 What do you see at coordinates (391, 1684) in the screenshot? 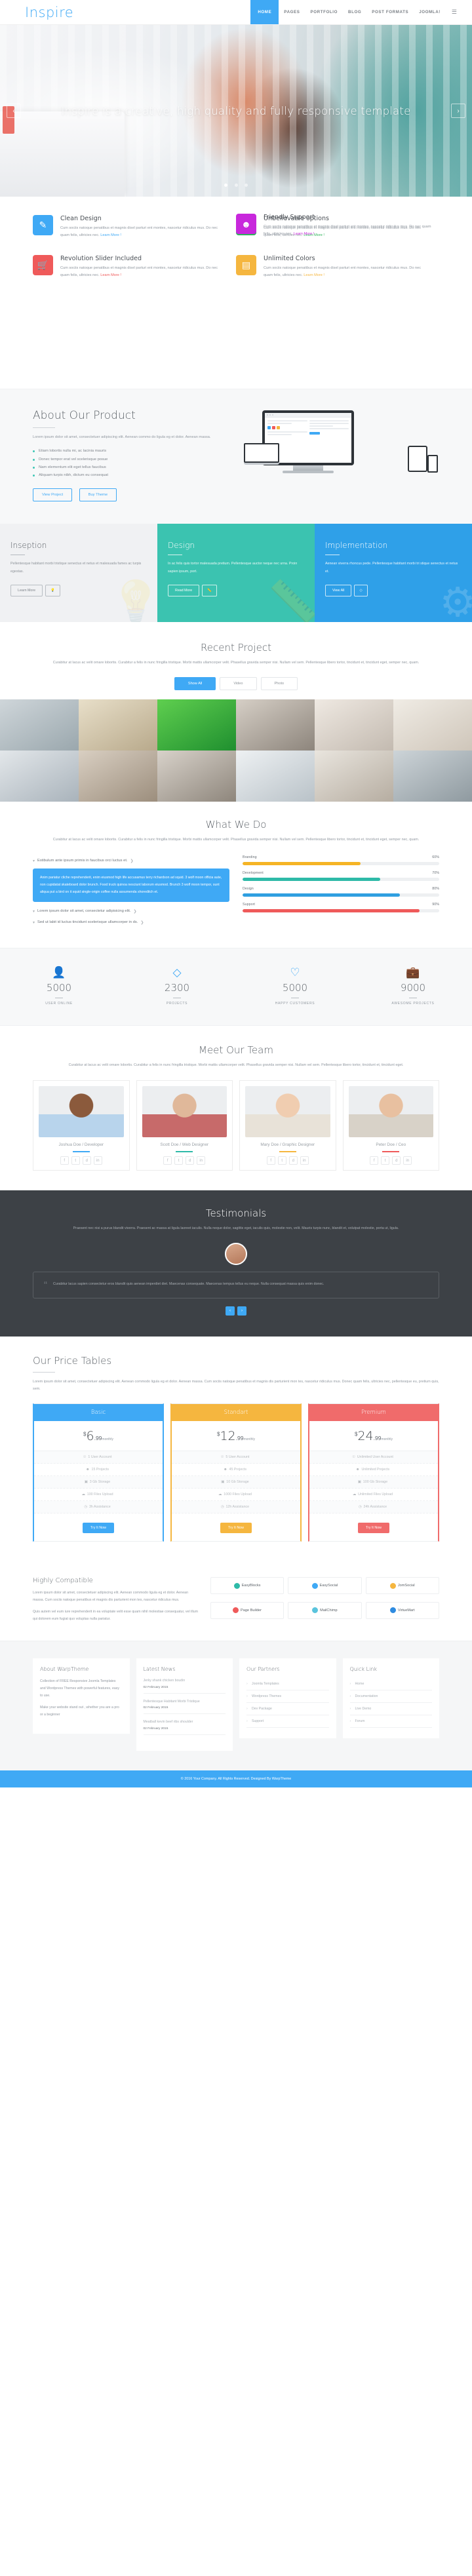
I see `quick-link: Home` at bounding box center [391, 1684].